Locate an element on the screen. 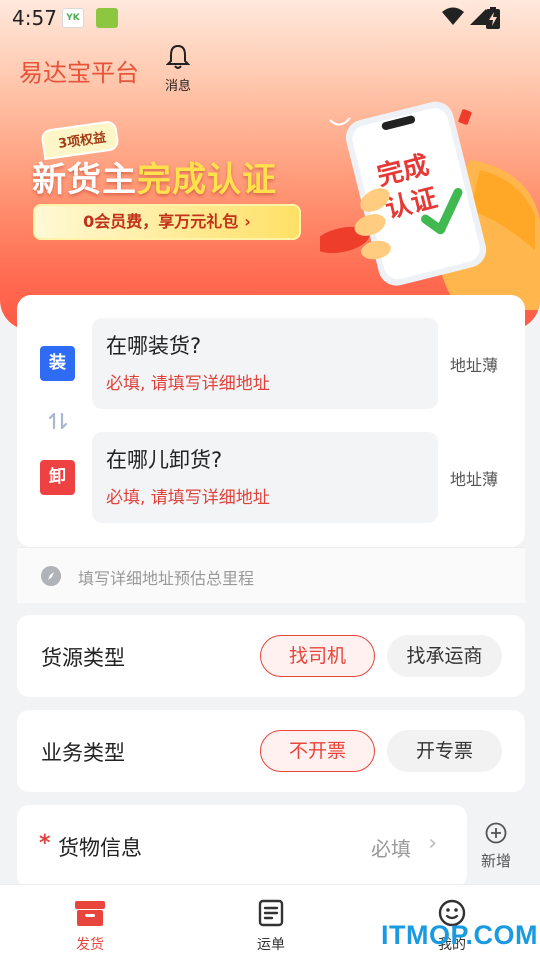 The image size is (540, 960). banner-cta-button: 0会员费，享万元礼包 › is located at coordinates (167, 222).